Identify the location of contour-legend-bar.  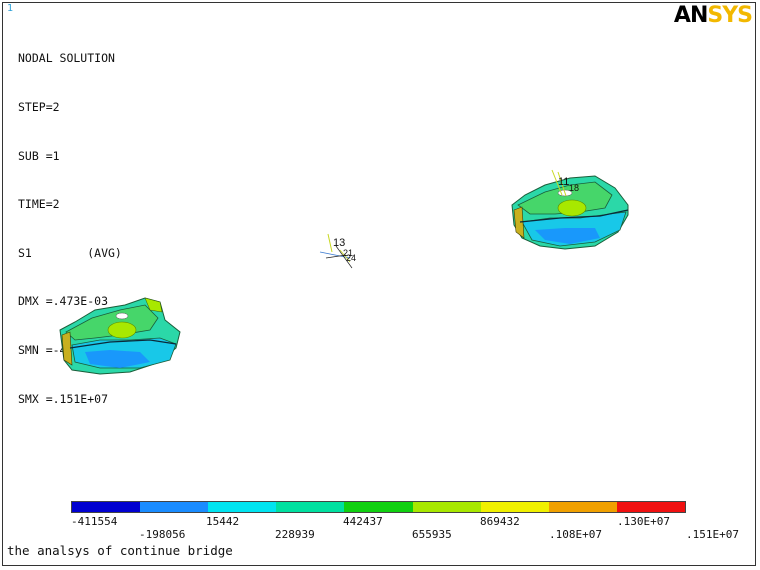
(378, 507).